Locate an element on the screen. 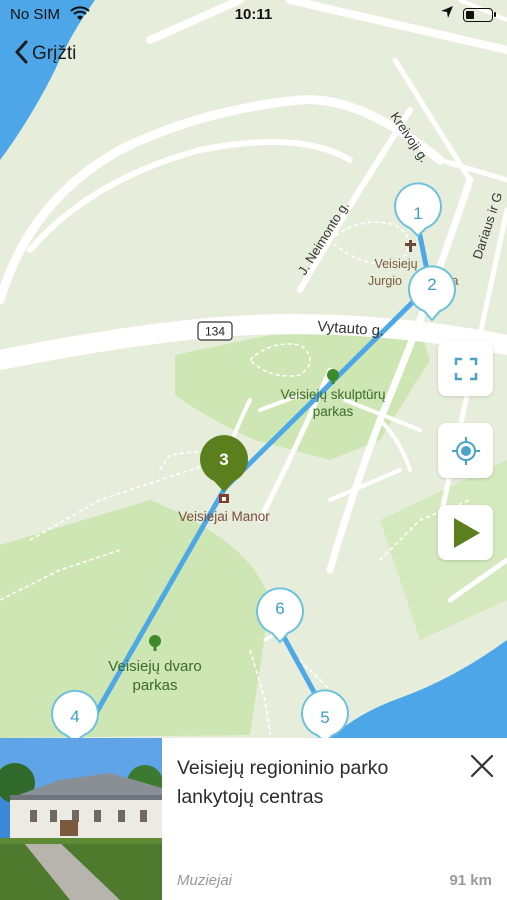 This screenshot has height=900, width=507. place-label-church-1: Veisiejų is located at coordinates (395, 264).